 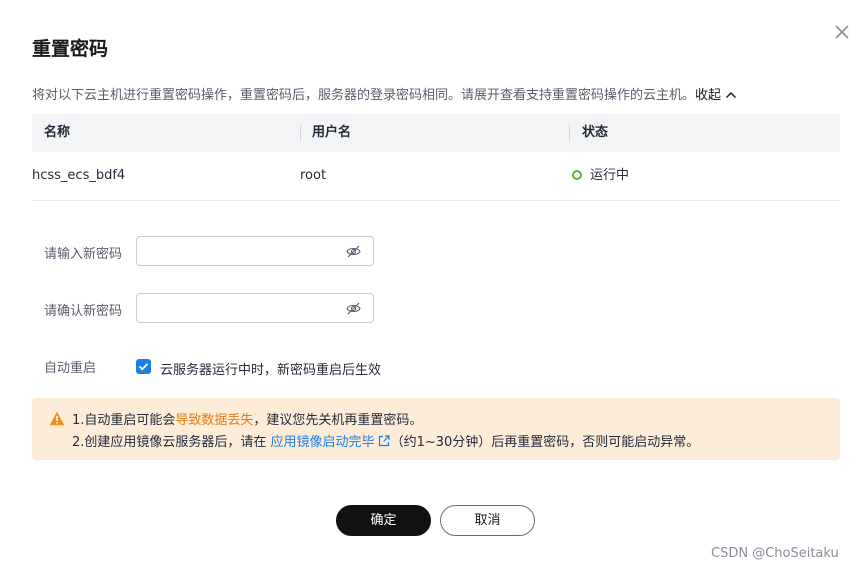 I want to click on alert-line-1-prefix: 1.自动重启可能会, so click(x=124, y=420).